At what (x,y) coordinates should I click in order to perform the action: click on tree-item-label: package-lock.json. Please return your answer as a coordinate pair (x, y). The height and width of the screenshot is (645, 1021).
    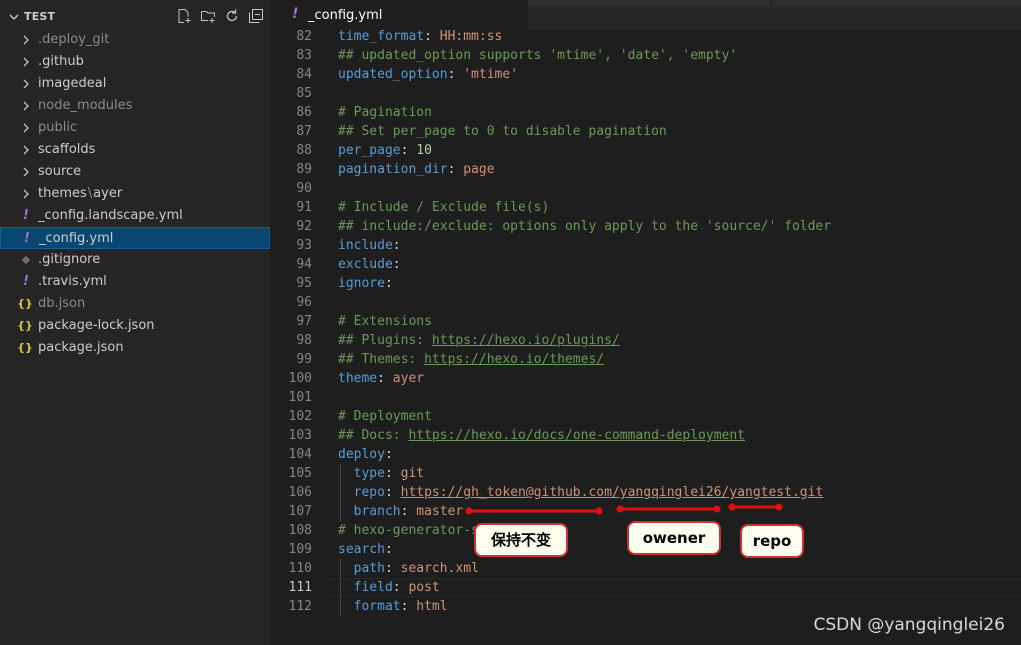
    Looking at the image, I should click on (96, 325).